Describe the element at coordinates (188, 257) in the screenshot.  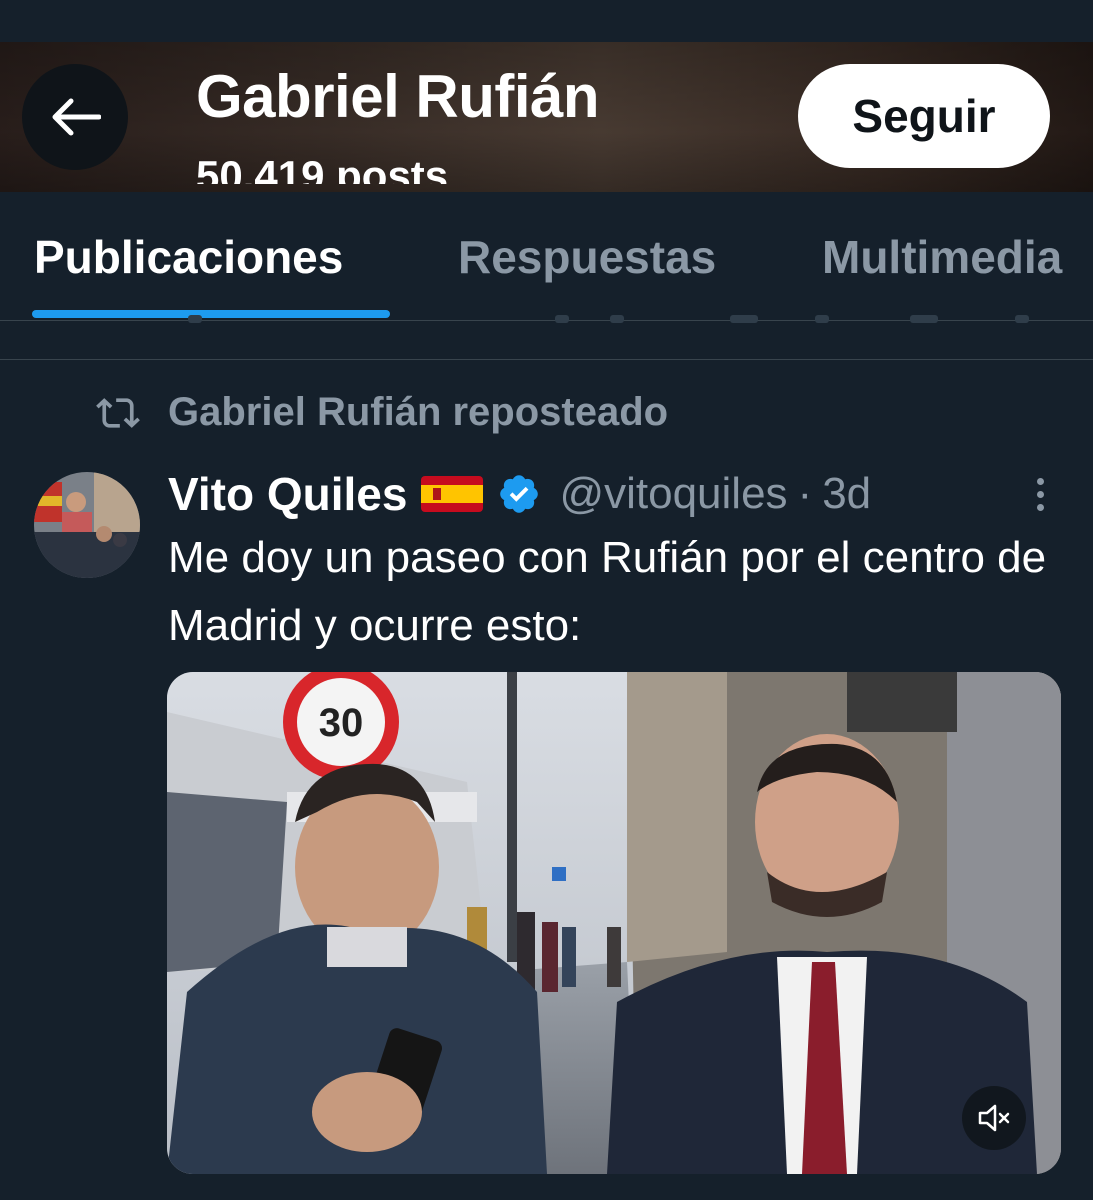
I see `tab-publicaciones: Publicaciones` at that location.